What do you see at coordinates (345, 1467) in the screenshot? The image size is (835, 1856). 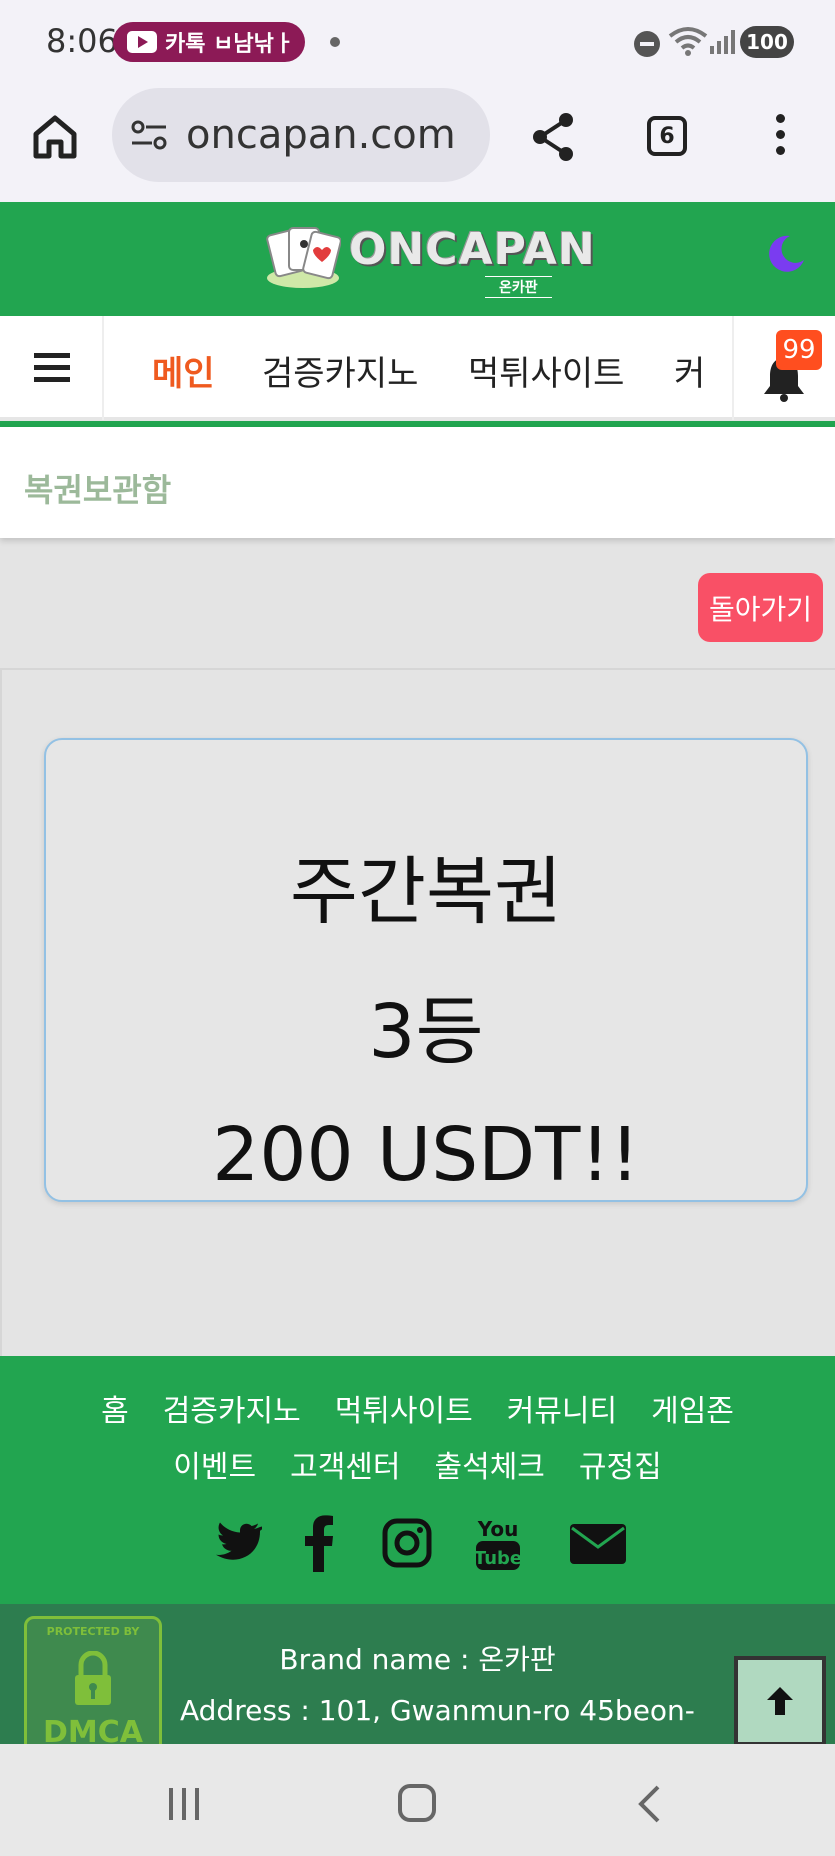 I see `footer-link-customer-center: 고객센터` at bounding box center [345, 1467].